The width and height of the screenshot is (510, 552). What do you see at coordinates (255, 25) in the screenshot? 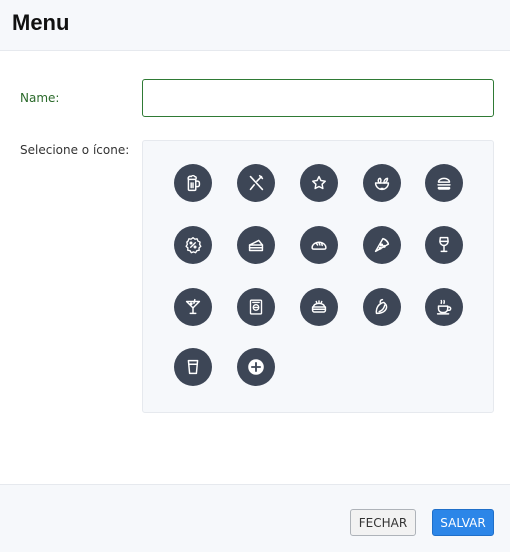
I see `dialog-header: Menu` at bounding box center [255, 25].